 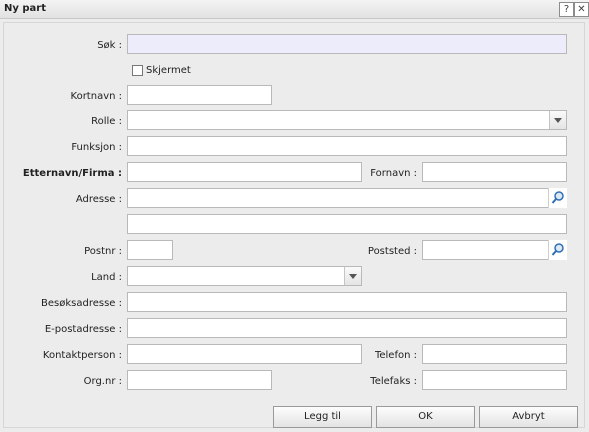 I want to click on telefaks-input, so click(x=494, y=380).